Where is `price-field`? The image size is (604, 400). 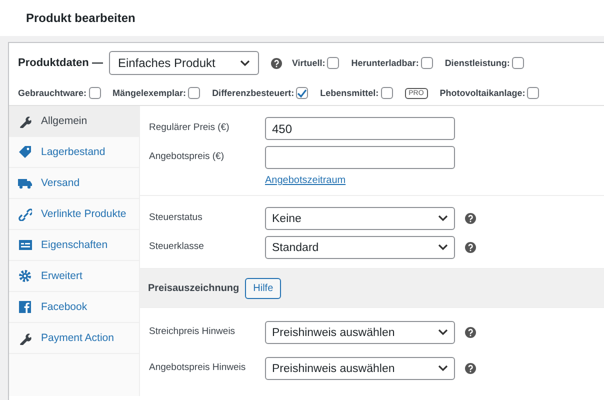
price-field is located at coordinates (360, 157).